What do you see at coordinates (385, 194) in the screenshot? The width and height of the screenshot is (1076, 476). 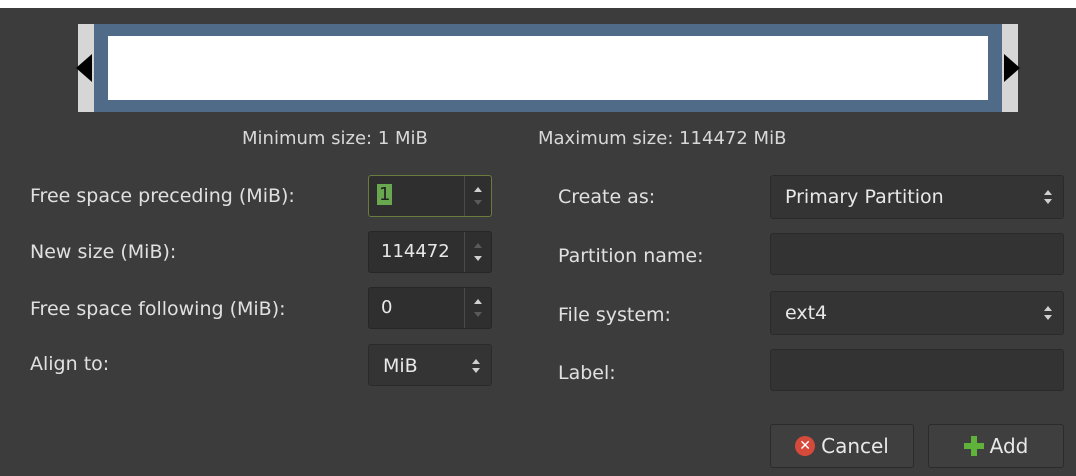 I see `free-space-preceding-value: 1` at bounding box center [385, 194].